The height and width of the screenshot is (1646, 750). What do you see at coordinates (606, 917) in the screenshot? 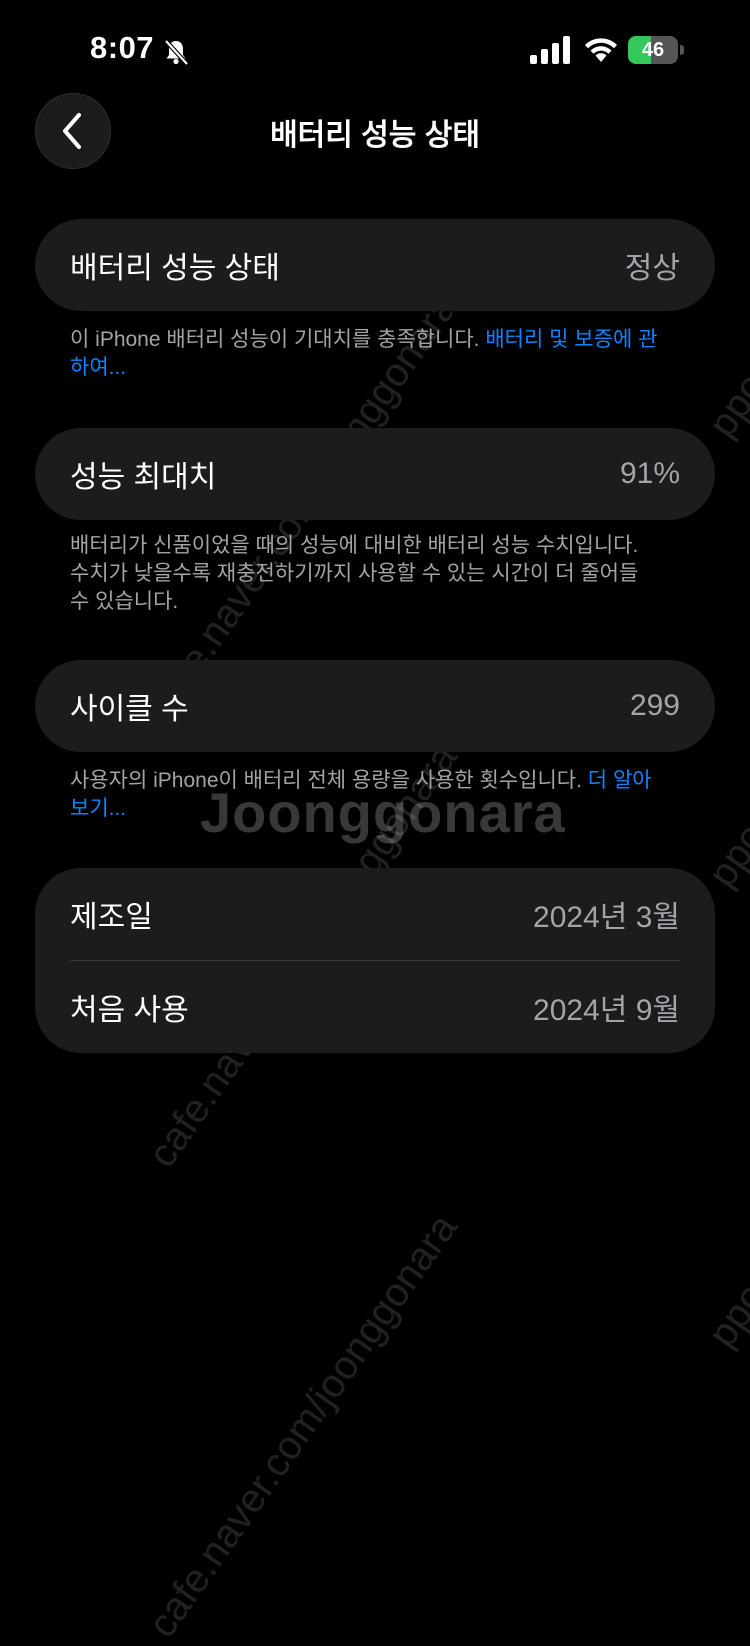
I see `manufacture-date-value: 2024년 3월` at bounding box center [606, 917].